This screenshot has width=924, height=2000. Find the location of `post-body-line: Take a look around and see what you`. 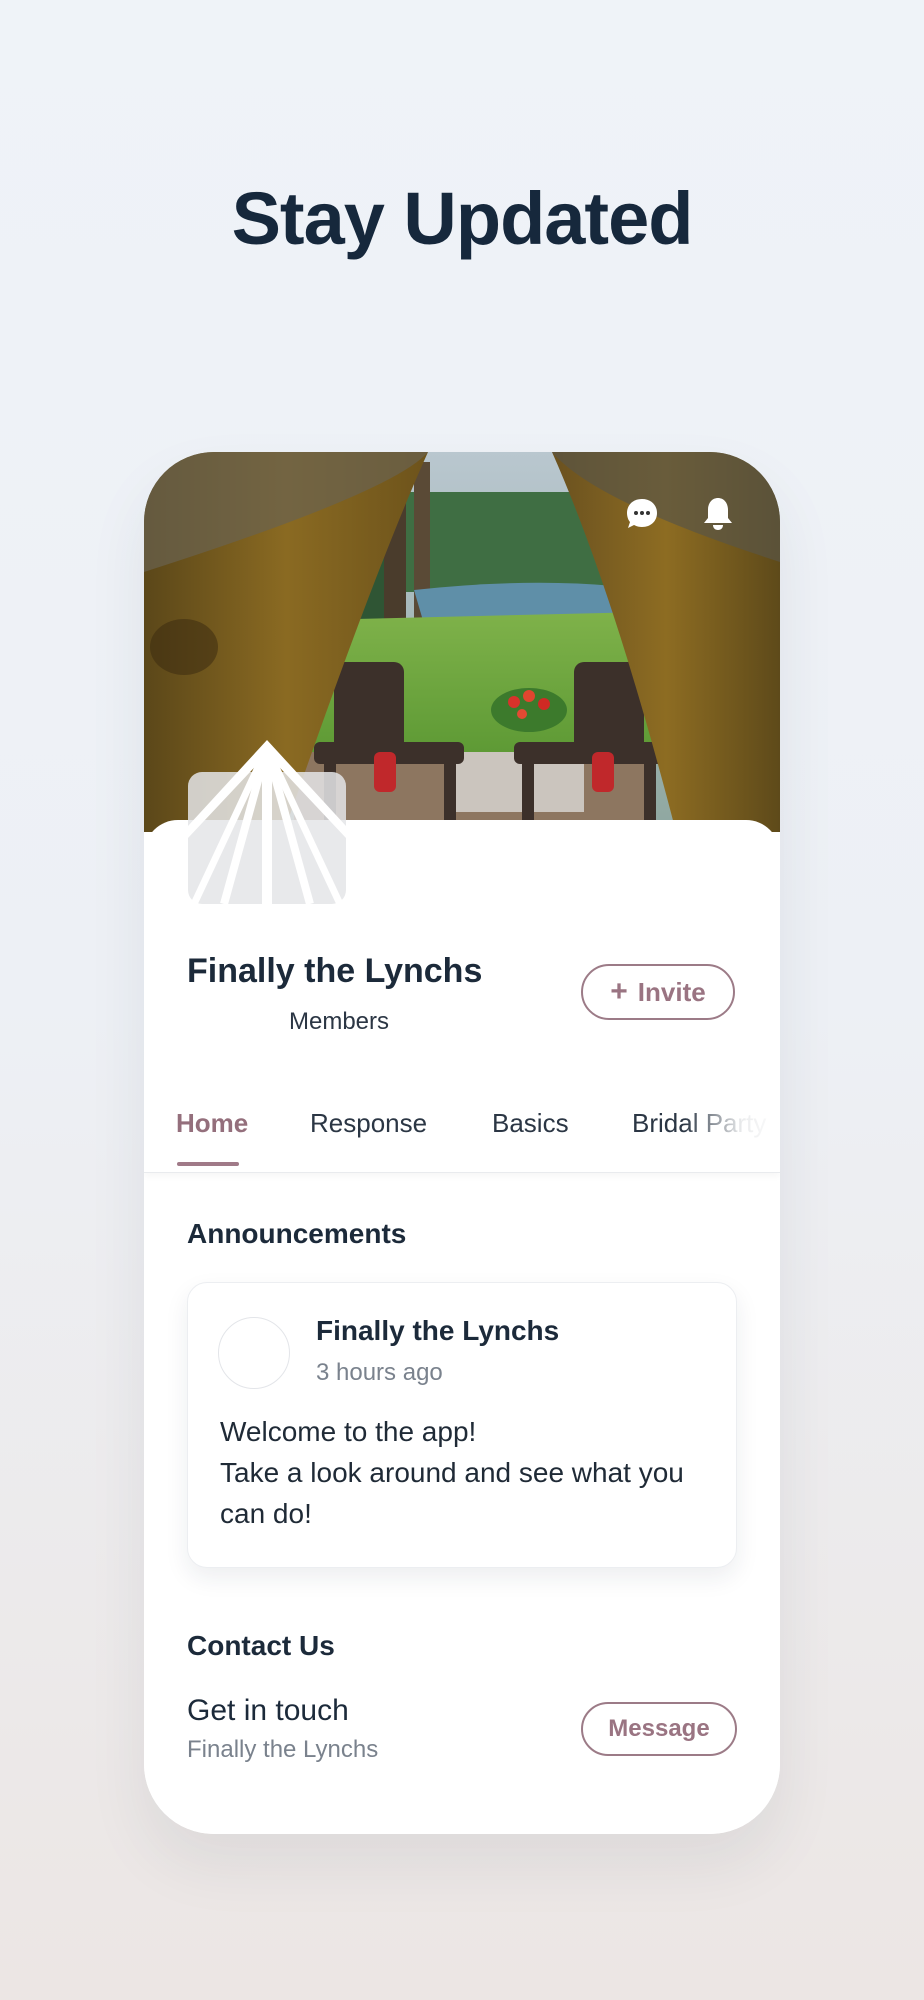

post-body-line: Take a look around and see what you is located at coordinates (452, 1472).